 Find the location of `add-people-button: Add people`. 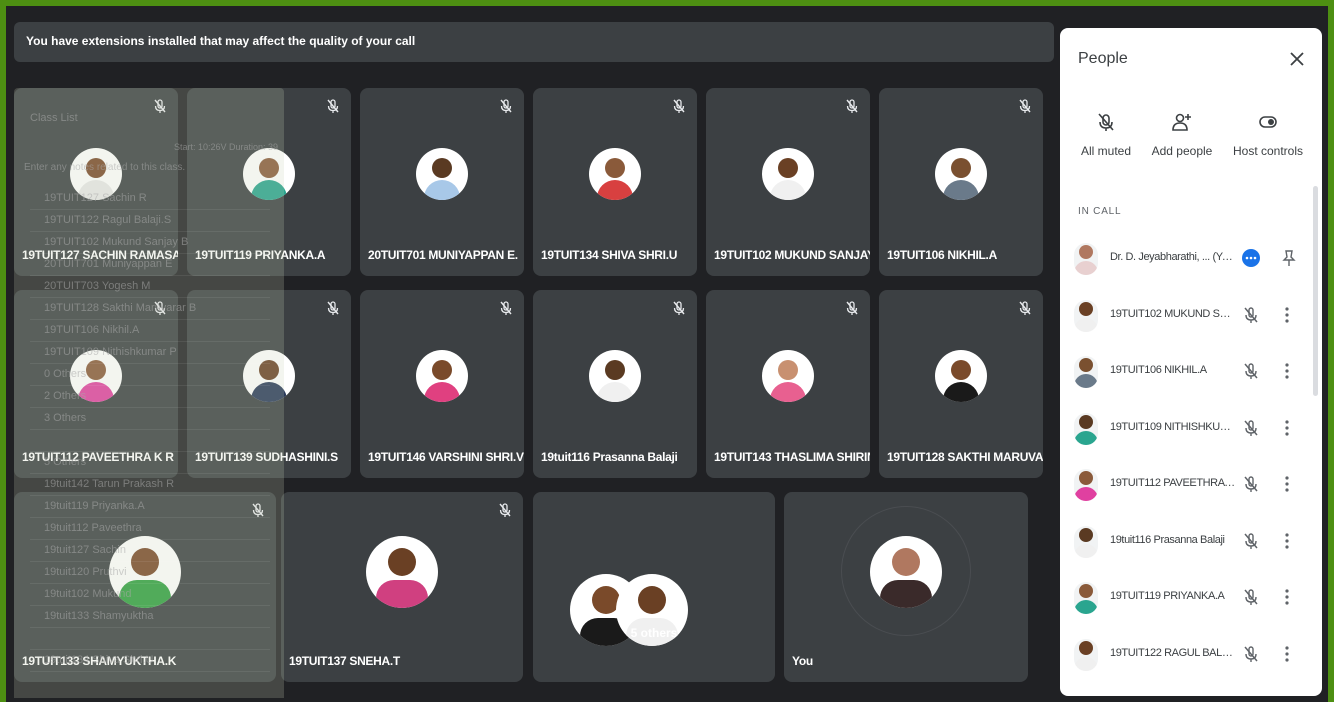

add-people-button: Add people is located at coordinates (1182, 135).